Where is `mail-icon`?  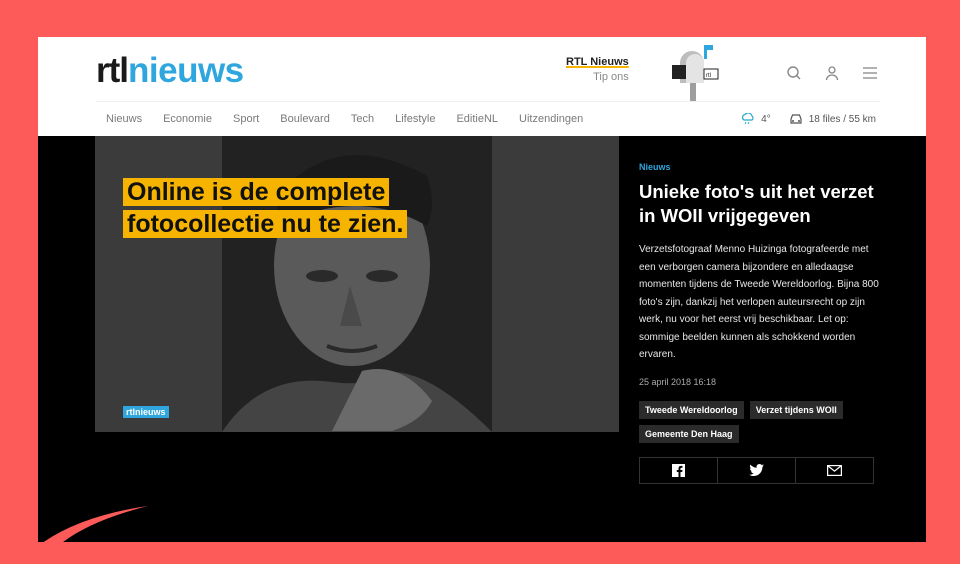
mail-icon is located at coordinates (834, 470).